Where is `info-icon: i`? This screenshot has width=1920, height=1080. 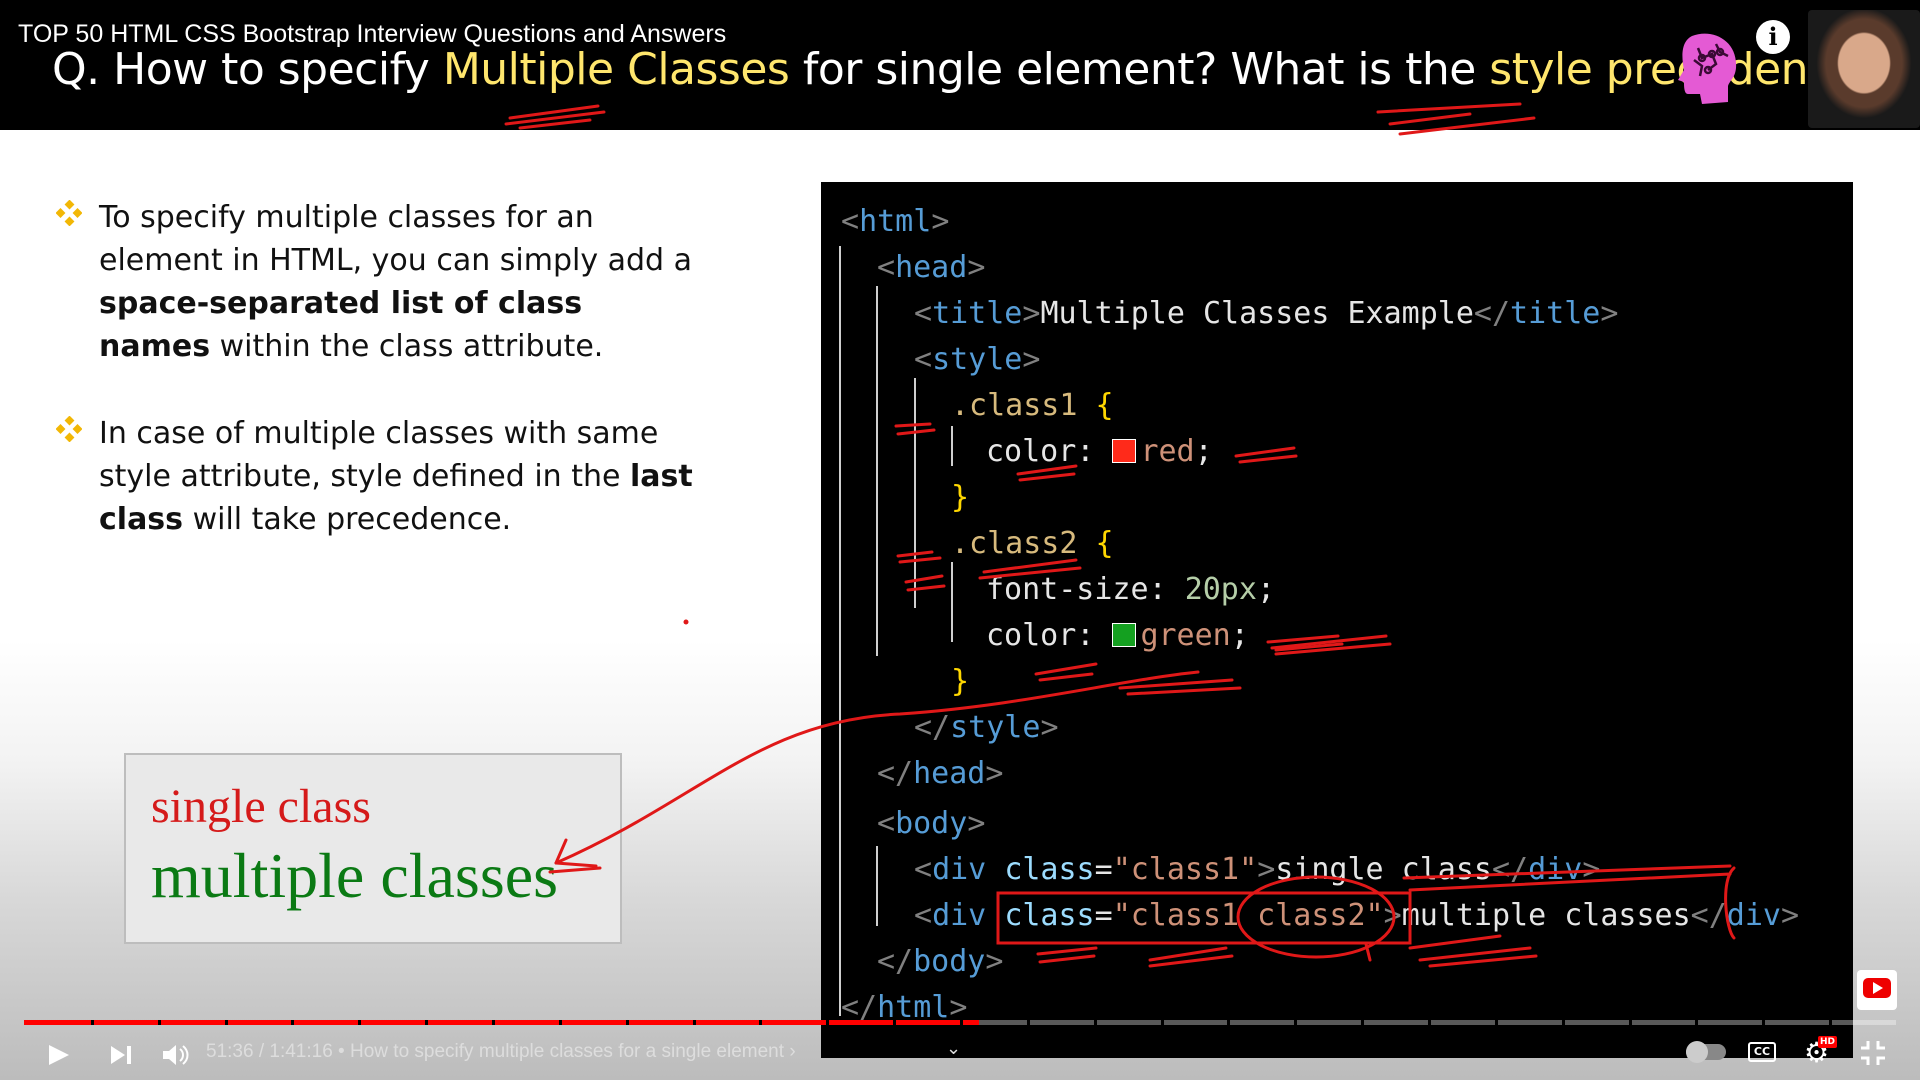 info-icon: i is located at coordinates (1773, 37).